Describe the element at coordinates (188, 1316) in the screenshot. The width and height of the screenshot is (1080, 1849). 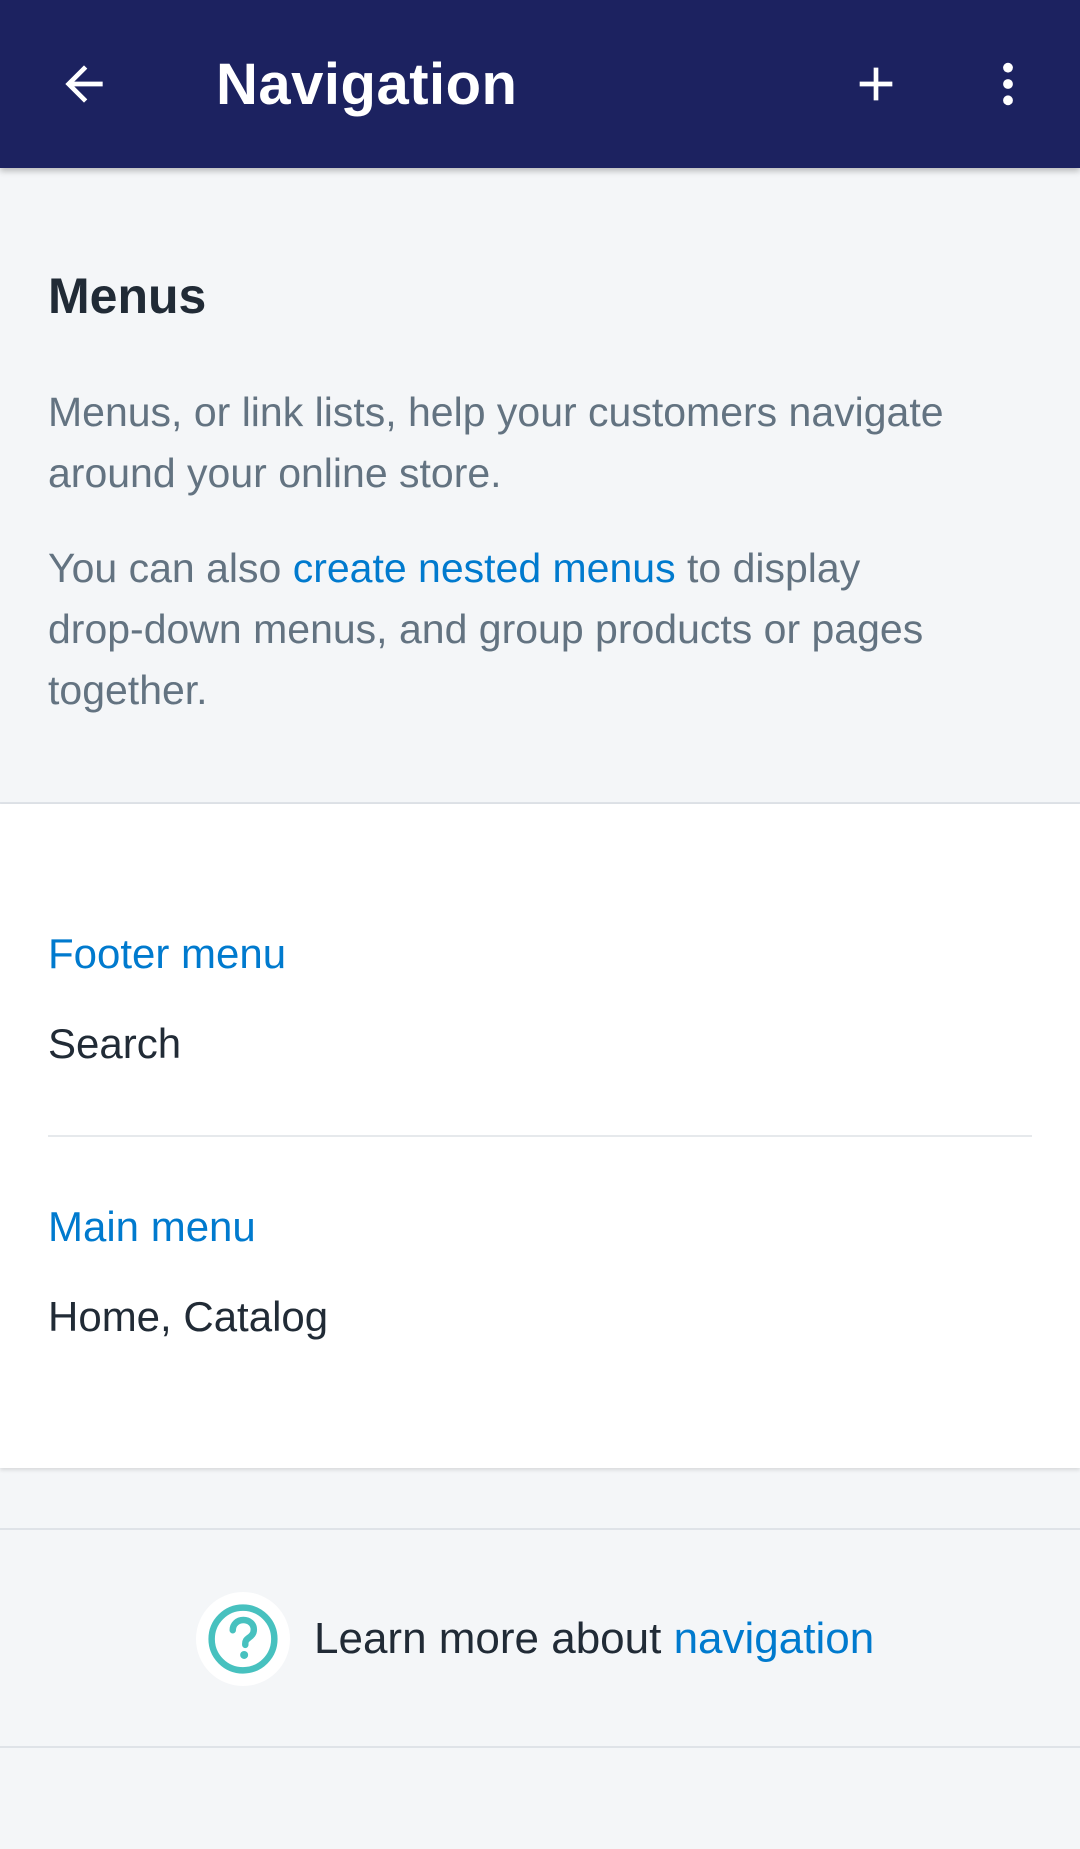
I see `menu-links: Home, Catalog` at that location.